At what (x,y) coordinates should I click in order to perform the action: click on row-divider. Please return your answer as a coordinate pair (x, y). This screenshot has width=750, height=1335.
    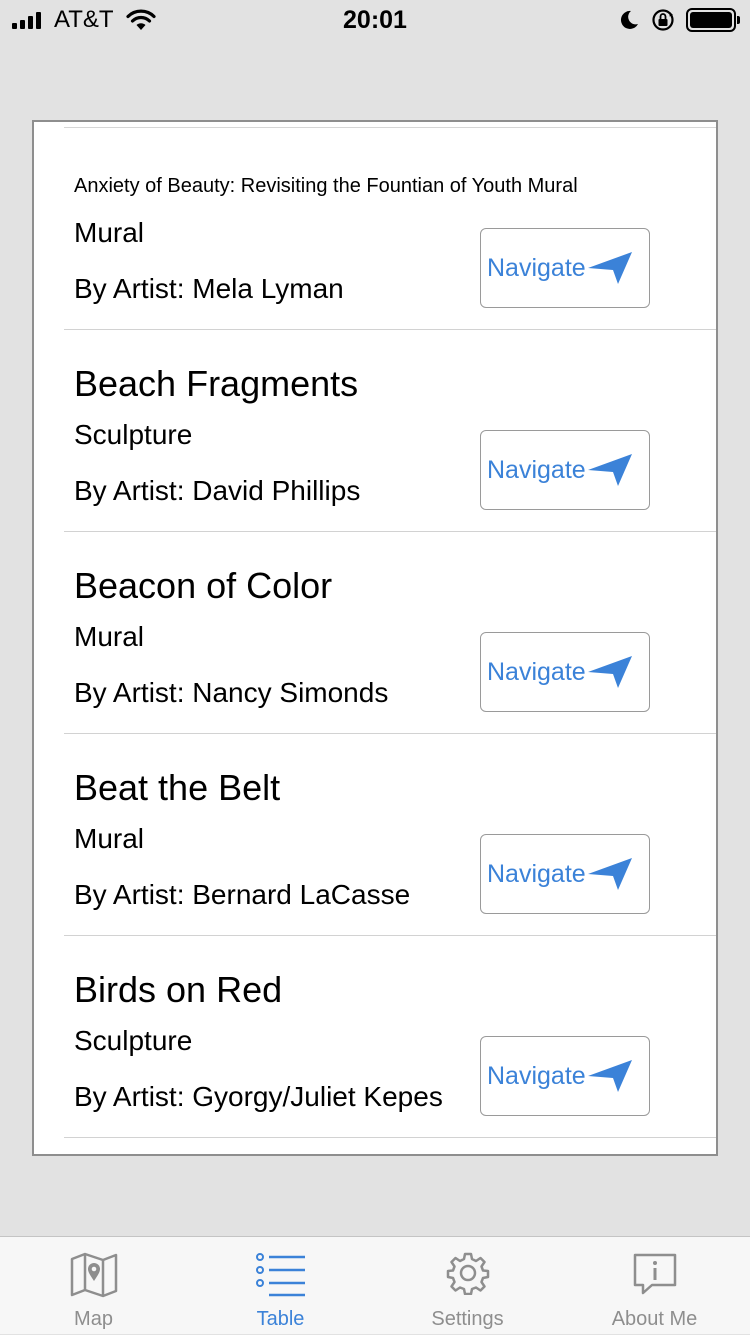
    Looking at the image, I should click on (390, 1137).